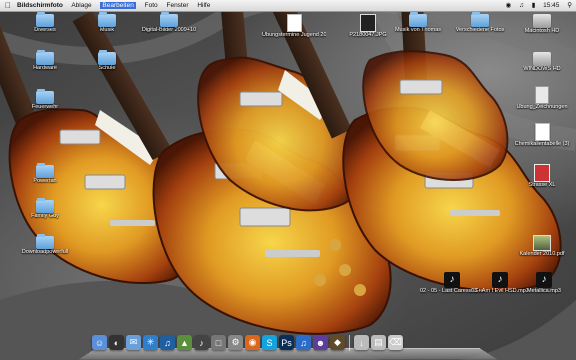 This screenshot has height=360, width=576. I want to click on desktop-icon: Übungstermine Jugend 2010.xls, so click(294, 26).